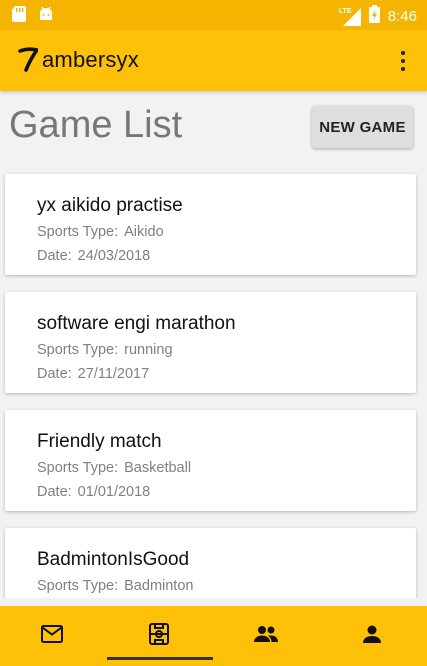 Image resolution: width=427 pixels, height=666 pixels. What do you see at coordinates (213, 60) in the screenshot?
I see `app-bar: ambersyx` at bounding box center [213, 60].